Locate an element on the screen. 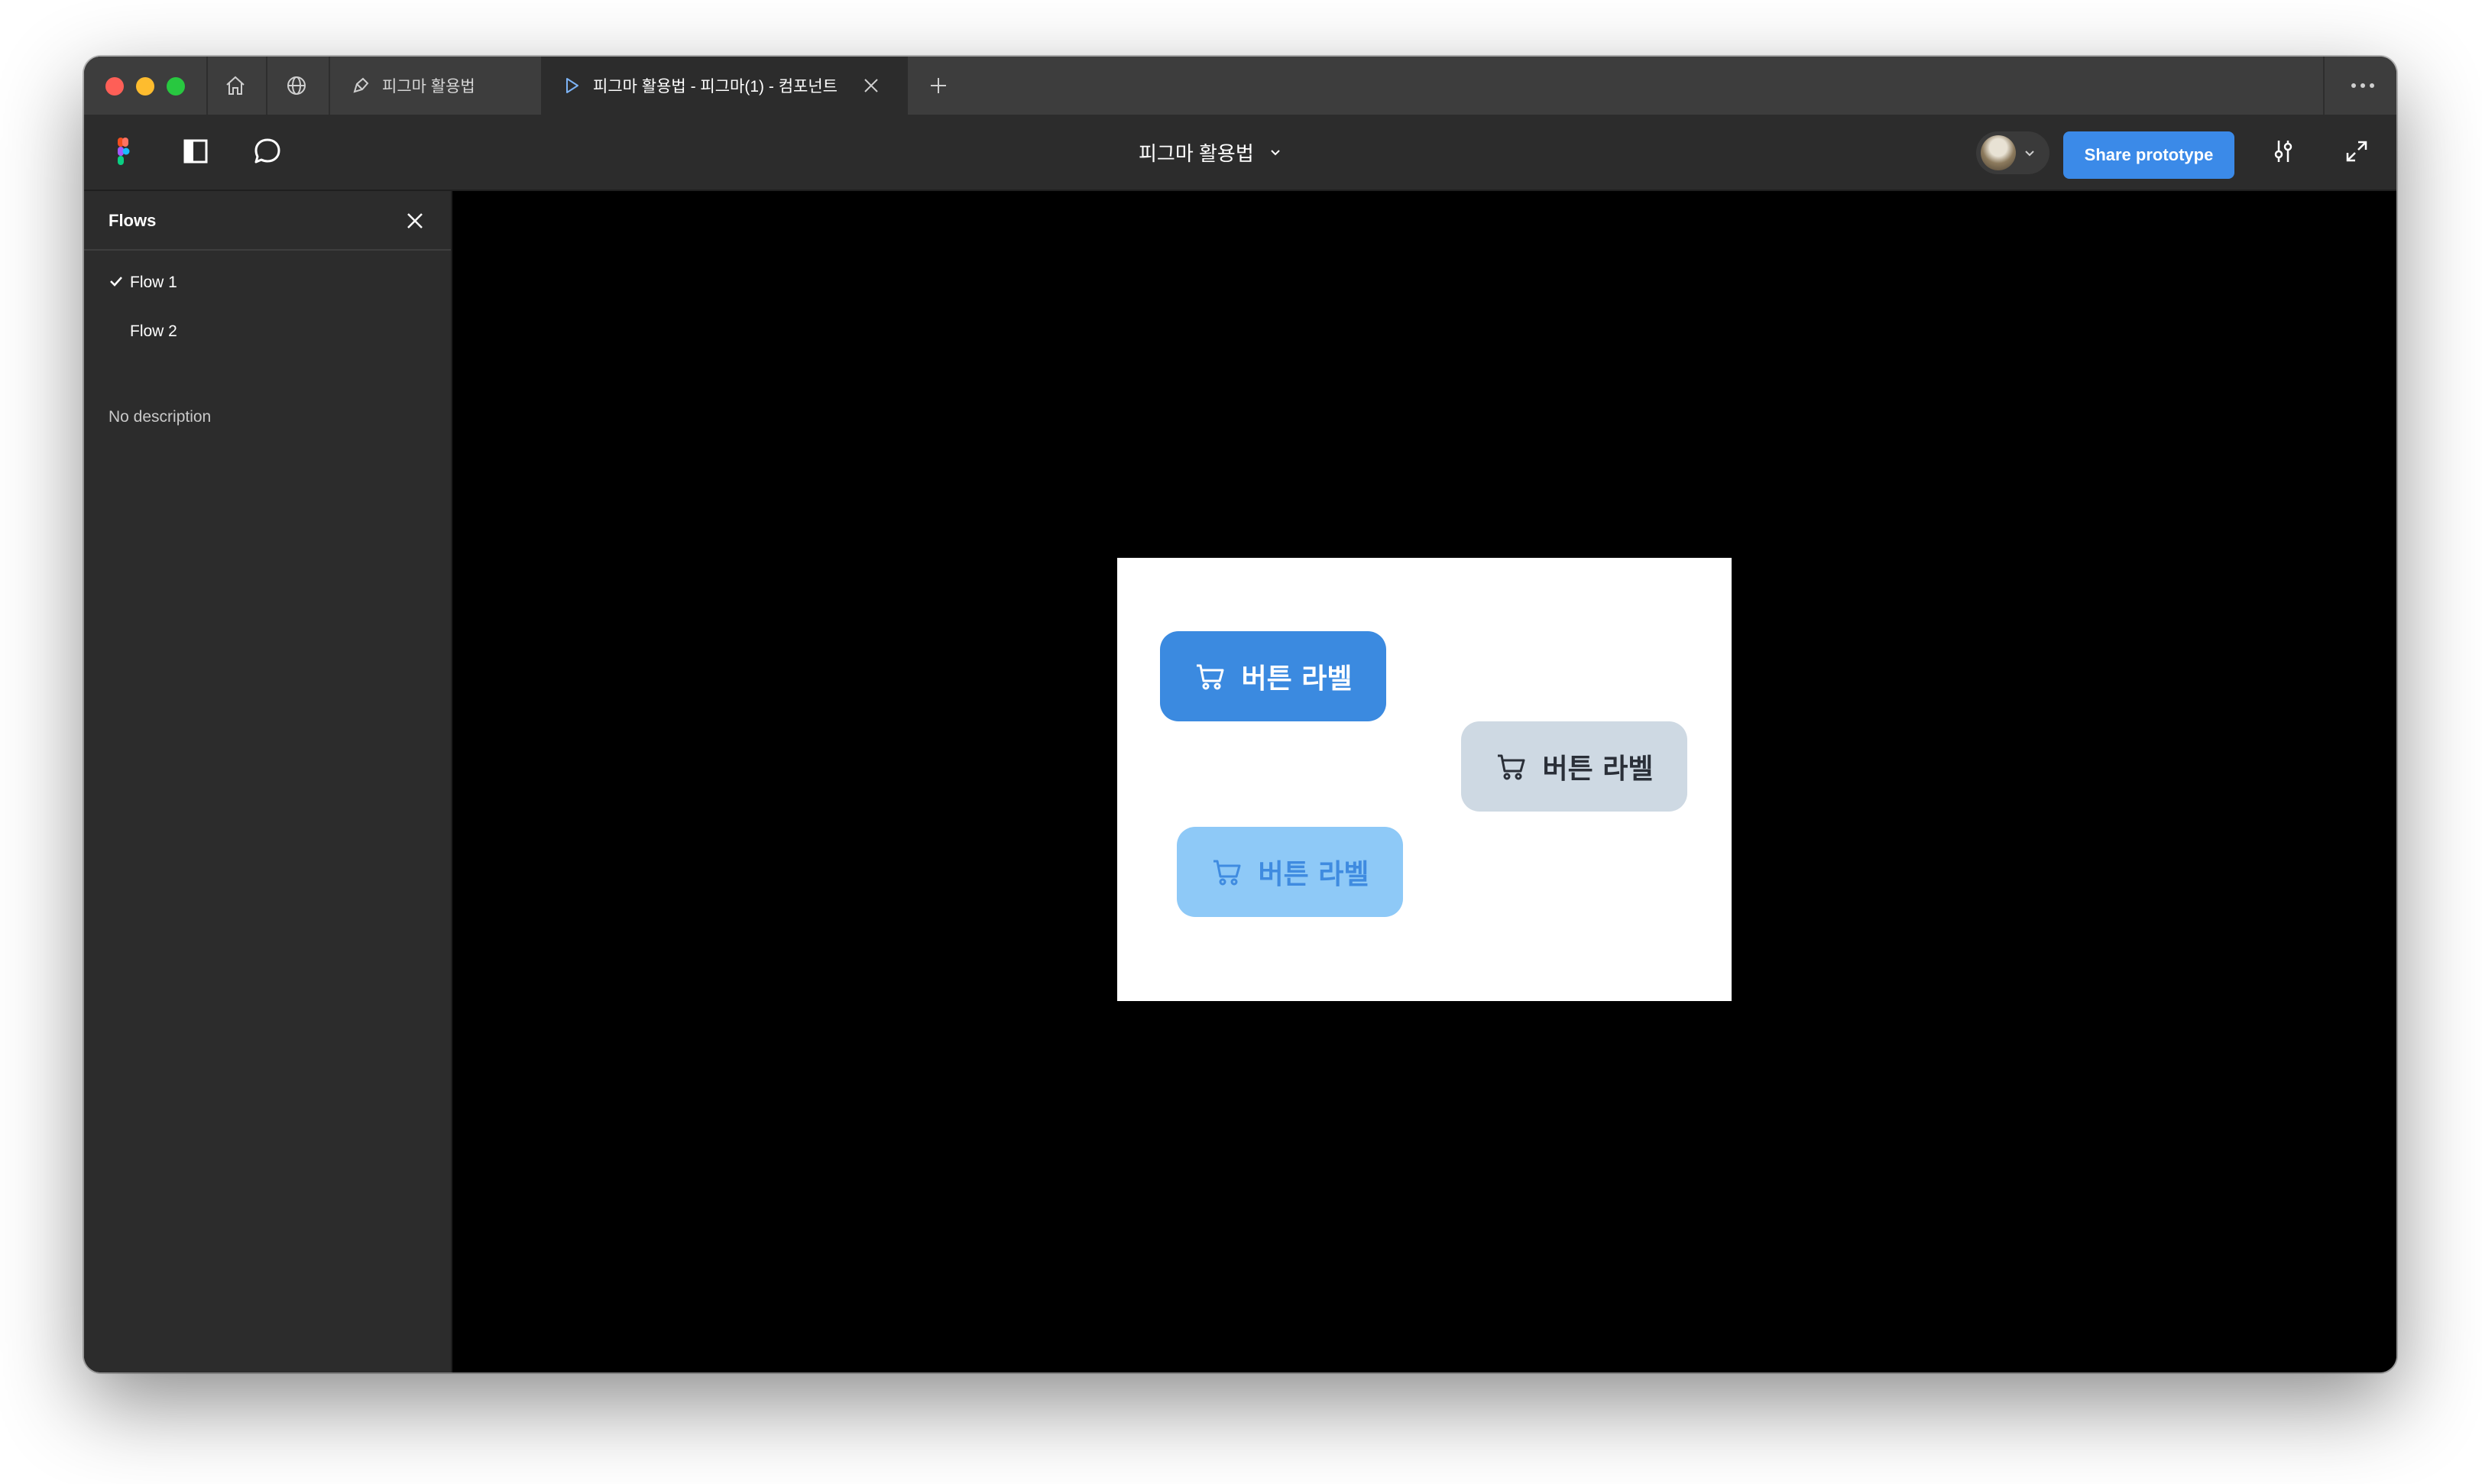  close-tab-icon is located at coordinates (871, 86).